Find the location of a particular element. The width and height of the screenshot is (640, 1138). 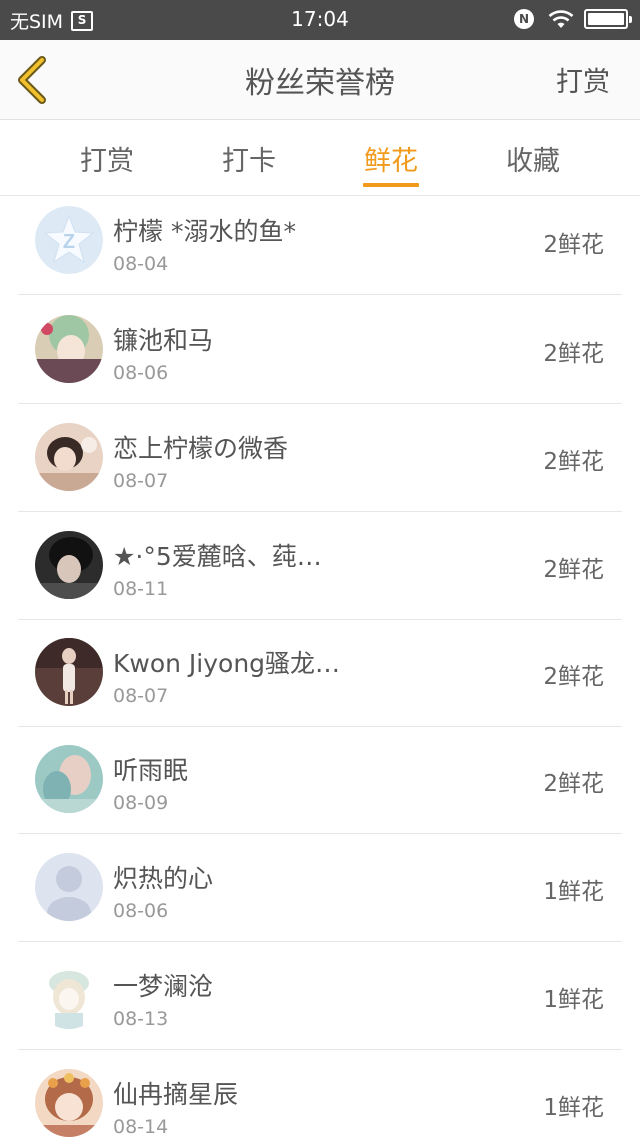

list-item: 仙冉摘星辰 08-14 1鲜花 is located at coordinates (320, 1094).